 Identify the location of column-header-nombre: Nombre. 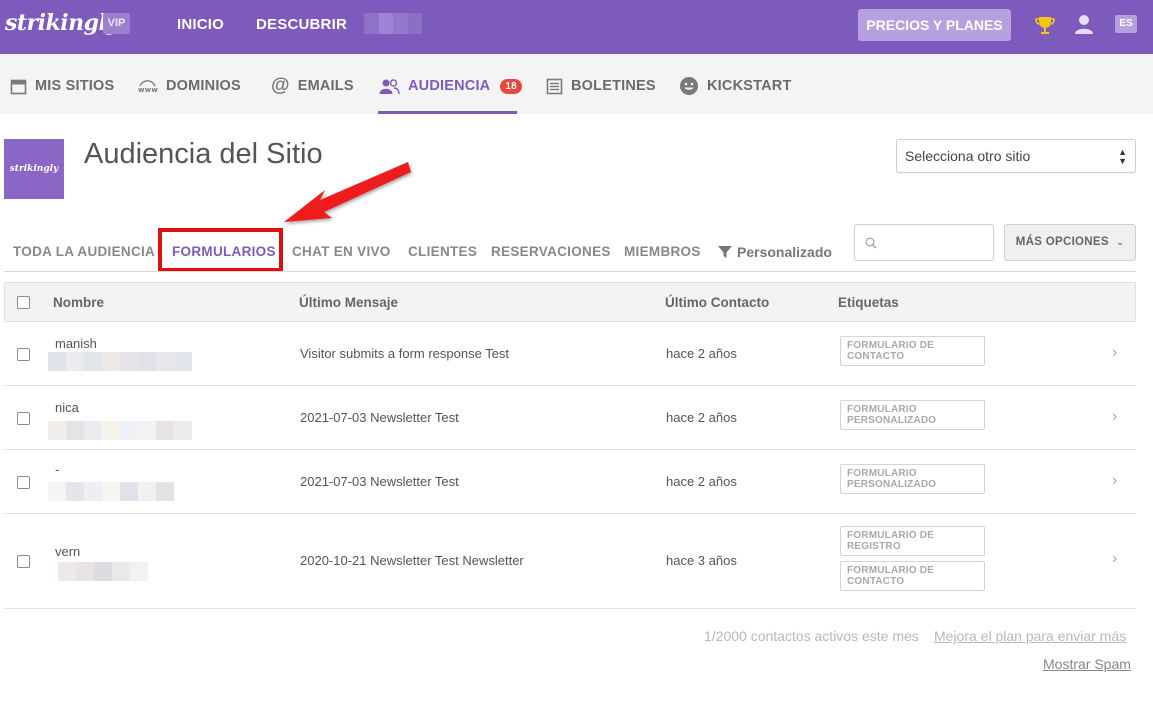
(78, 302).